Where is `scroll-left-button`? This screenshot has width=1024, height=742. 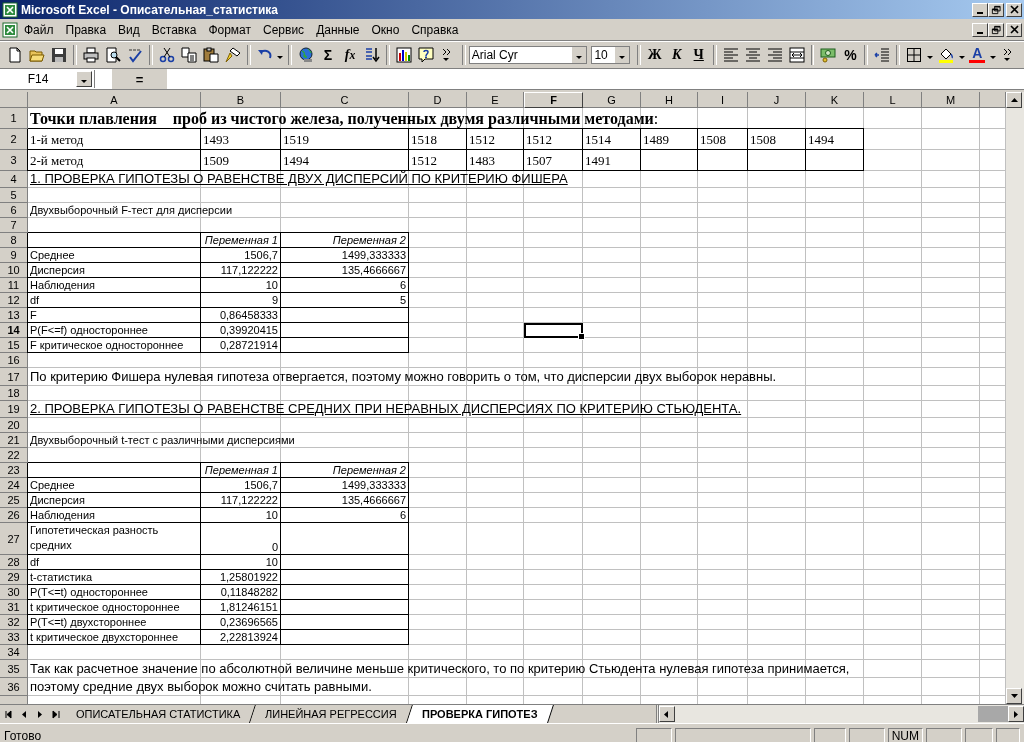 scroll-left-button is located at coordinates (666, 714).